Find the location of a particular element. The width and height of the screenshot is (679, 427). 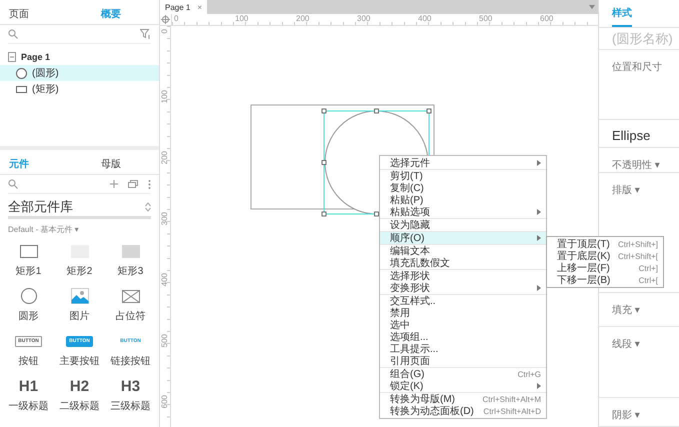

widget-item: 圆形 is located at coordinates (28, 304).